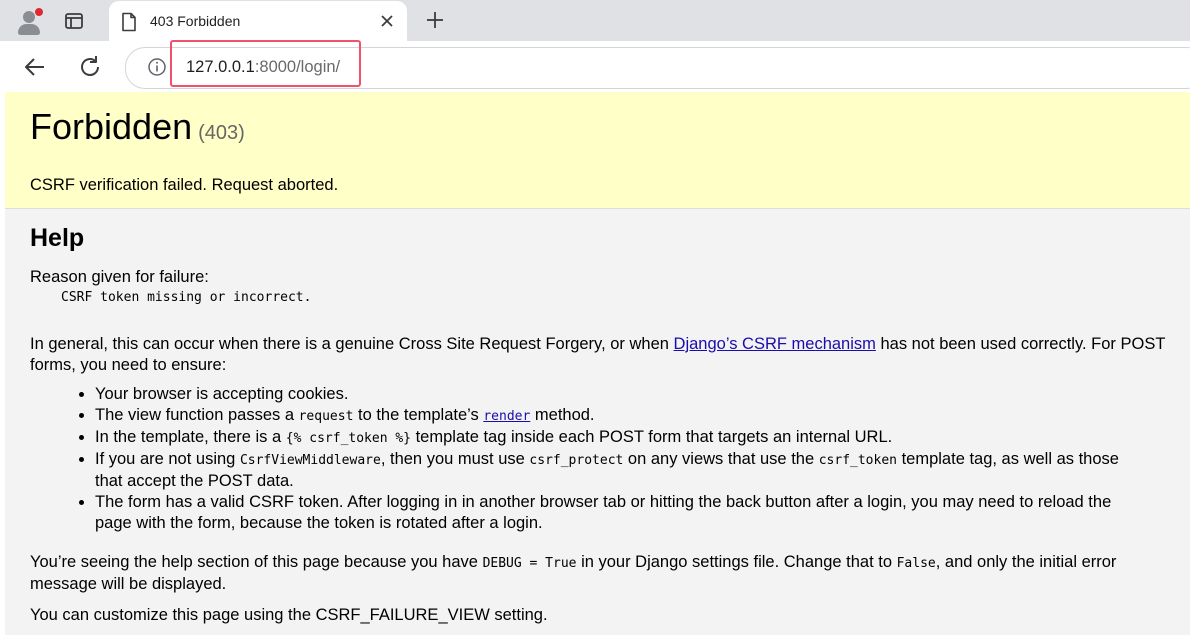  Describe the element at coordinates (455, 459) in the screenshot. I see `list-item-text: , then you must use` at that location.